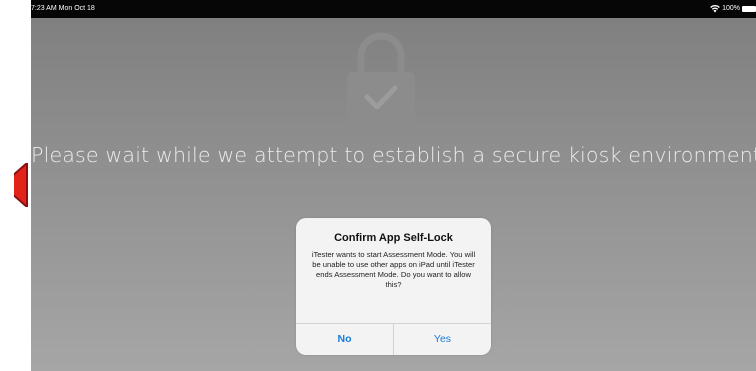  Describe the element at coordinates (749, 9) in the screenshot. I see `battery-icon` at that location.